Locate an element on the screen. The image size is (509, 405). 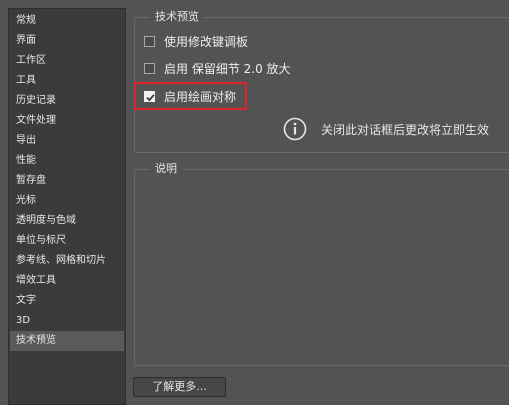
sidebar-item-3d: 3D is located at coordinates (67, 321).